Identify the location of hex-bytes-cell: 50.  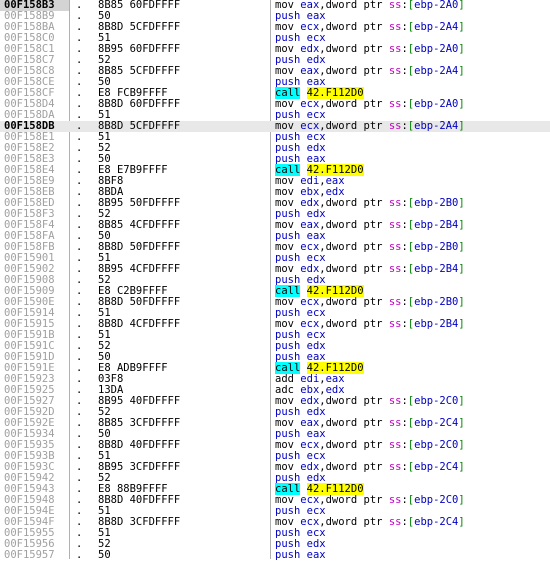
(104, 555).